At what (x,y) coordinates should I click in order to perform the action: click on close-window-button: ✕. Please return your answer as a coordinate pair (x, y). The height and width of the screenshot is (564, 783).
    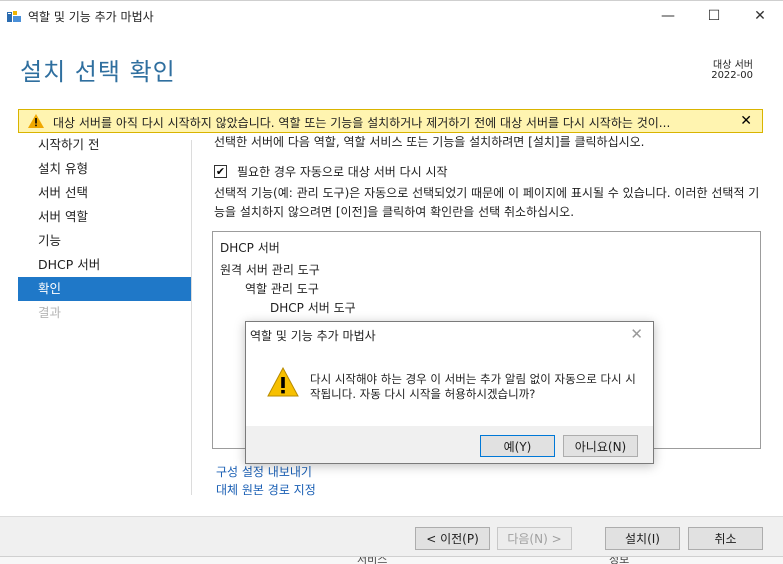
    Looking at the image, I should click on (760, 16).